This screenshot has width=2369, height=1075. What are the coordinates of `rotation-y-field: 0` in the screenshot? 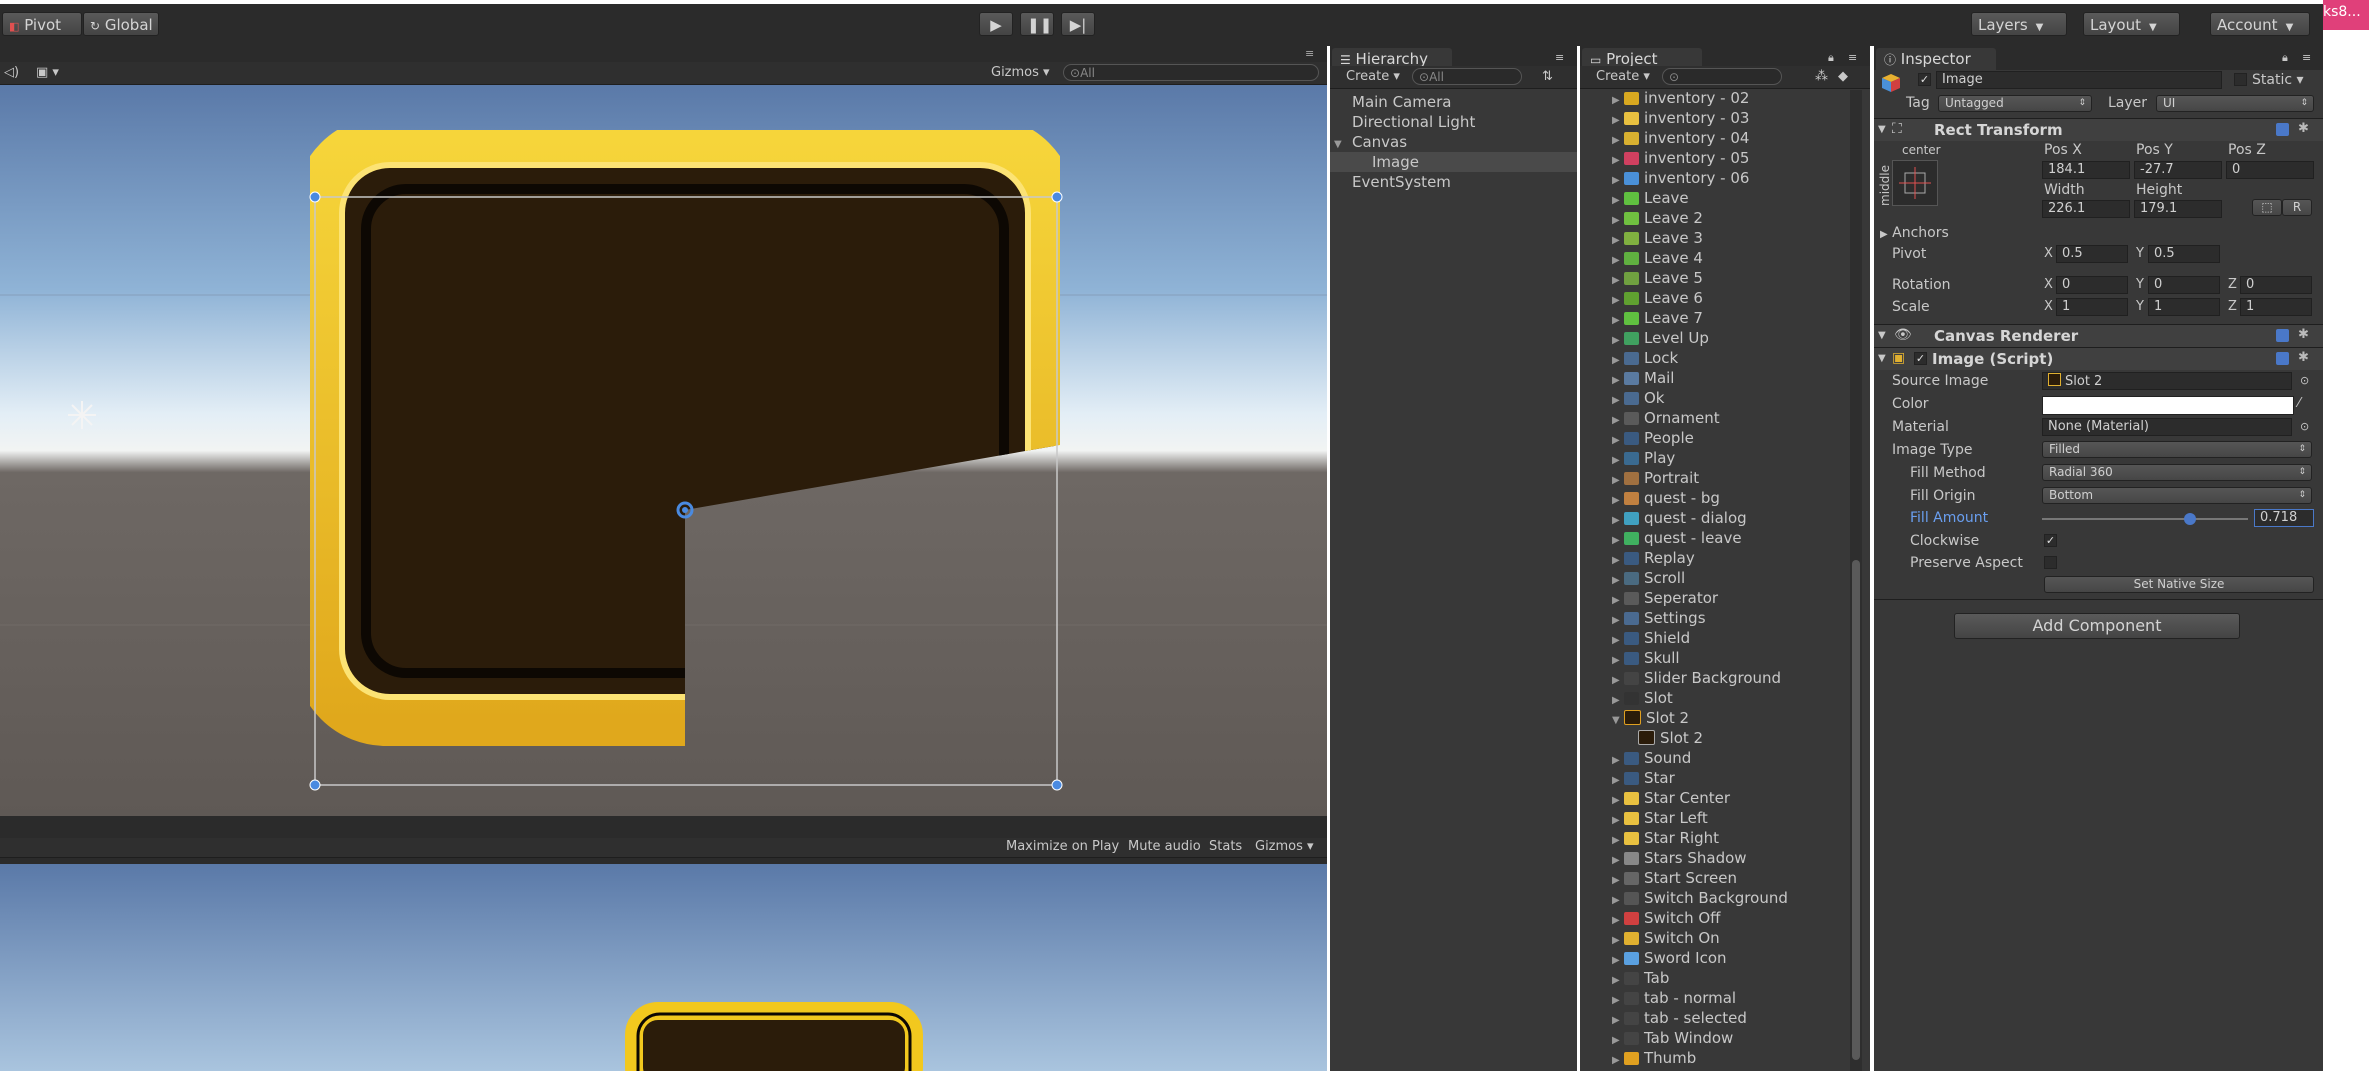 It's located at (2184, 285).